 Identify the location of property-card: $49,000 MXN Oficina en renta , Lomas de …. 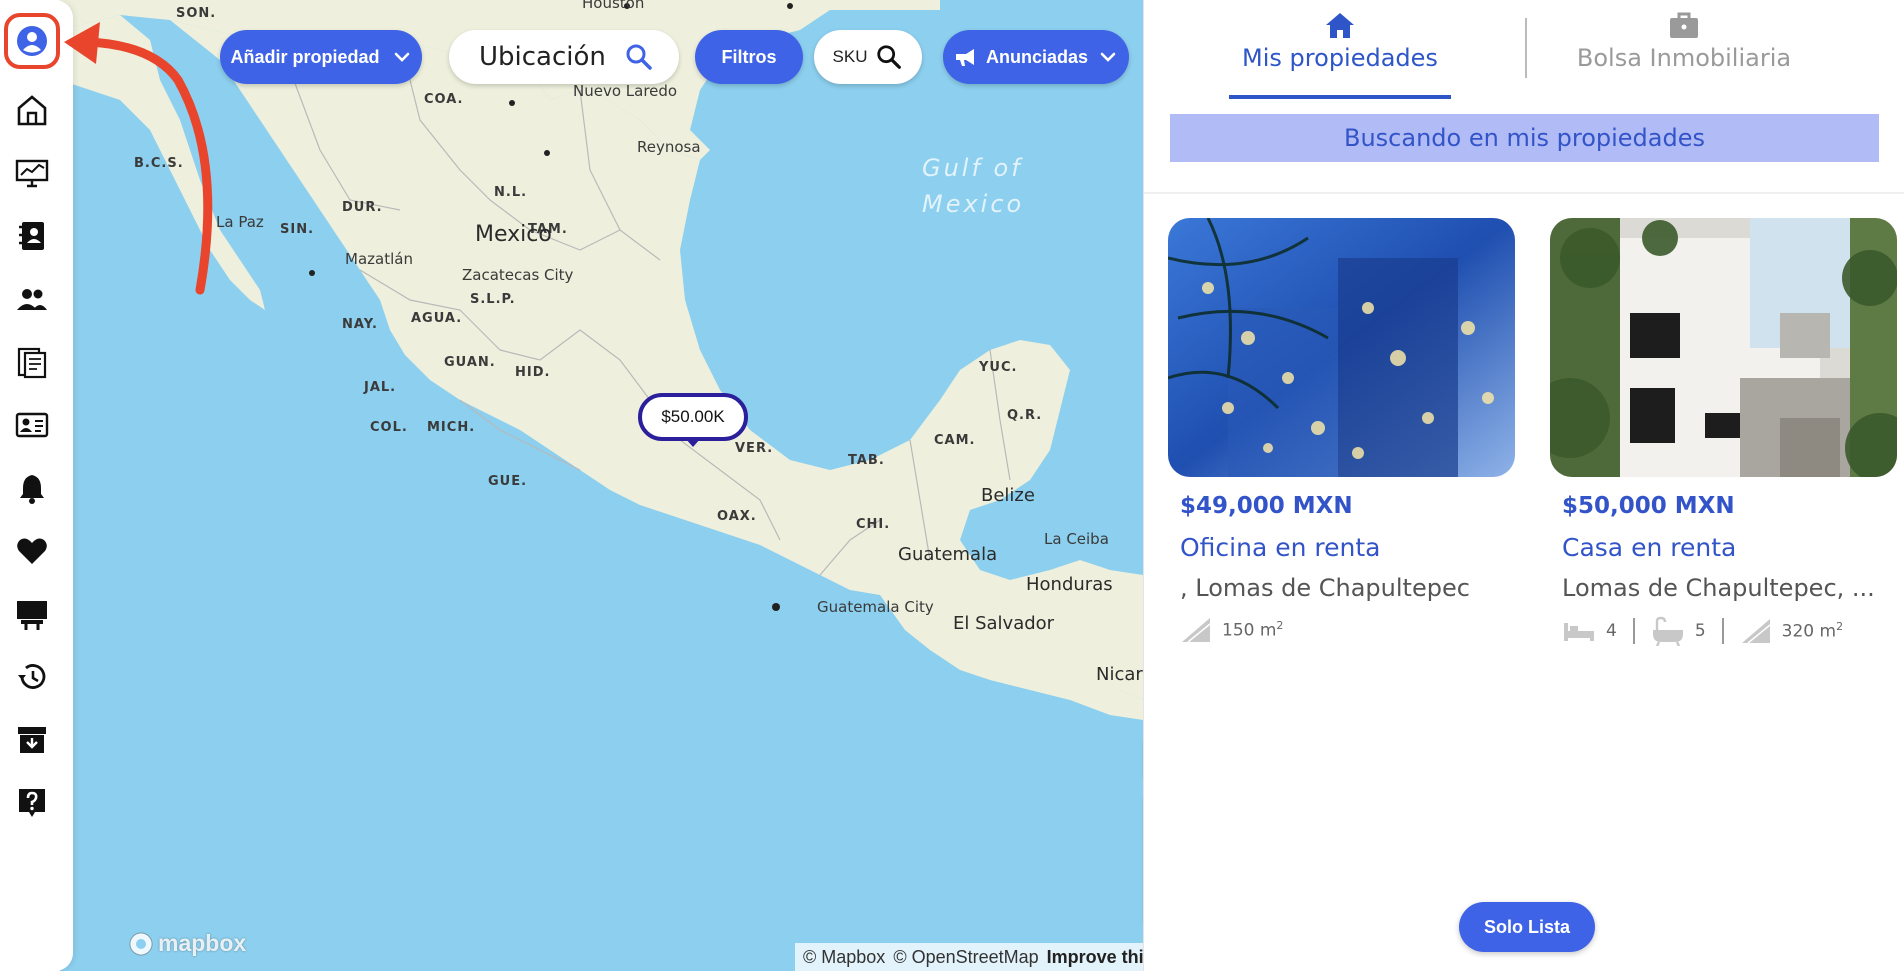
(1341, 431).